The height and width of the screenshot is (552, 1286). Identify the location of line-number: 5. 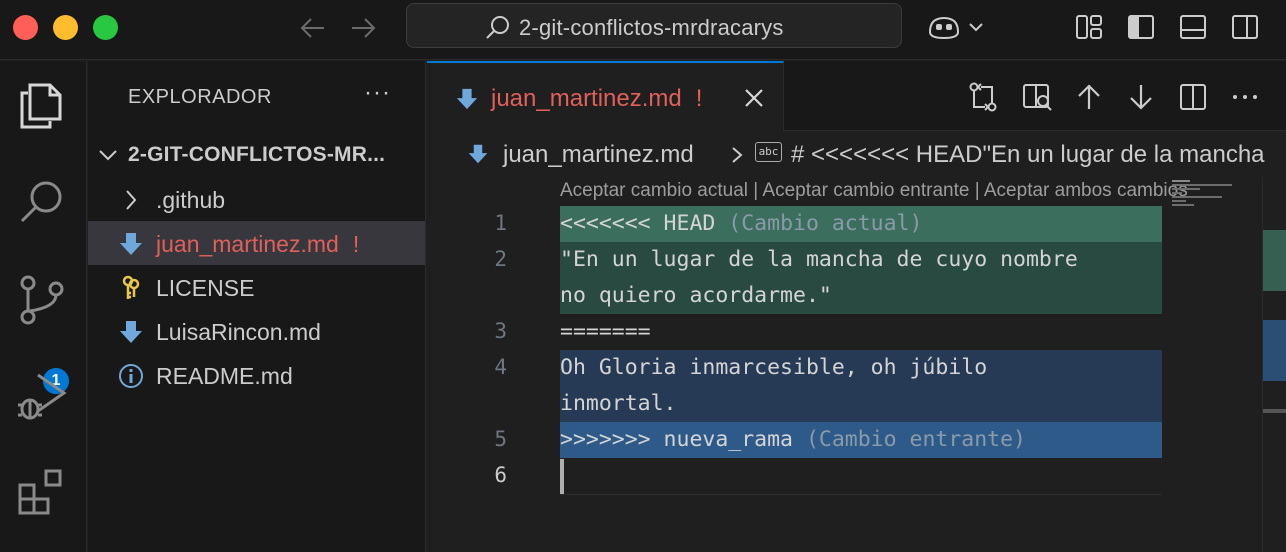
(500, 439).